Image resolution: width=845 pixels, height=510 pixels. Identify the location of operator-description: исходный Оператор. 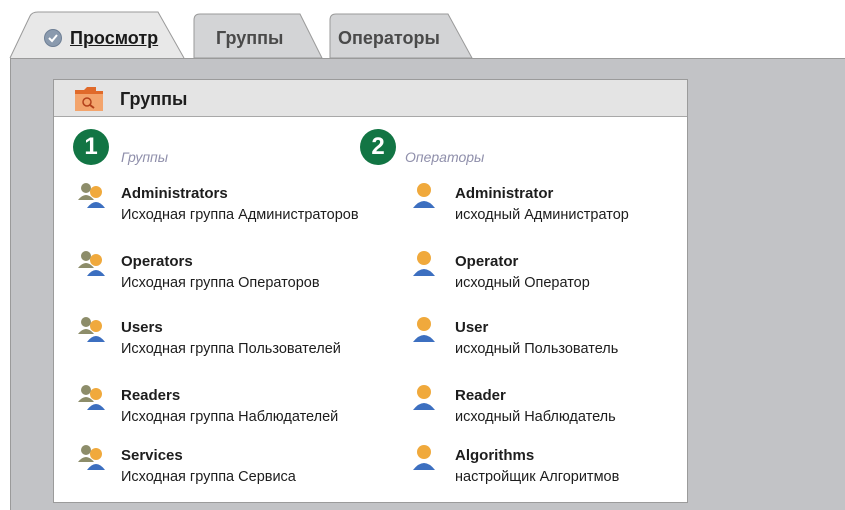
(522, 283).